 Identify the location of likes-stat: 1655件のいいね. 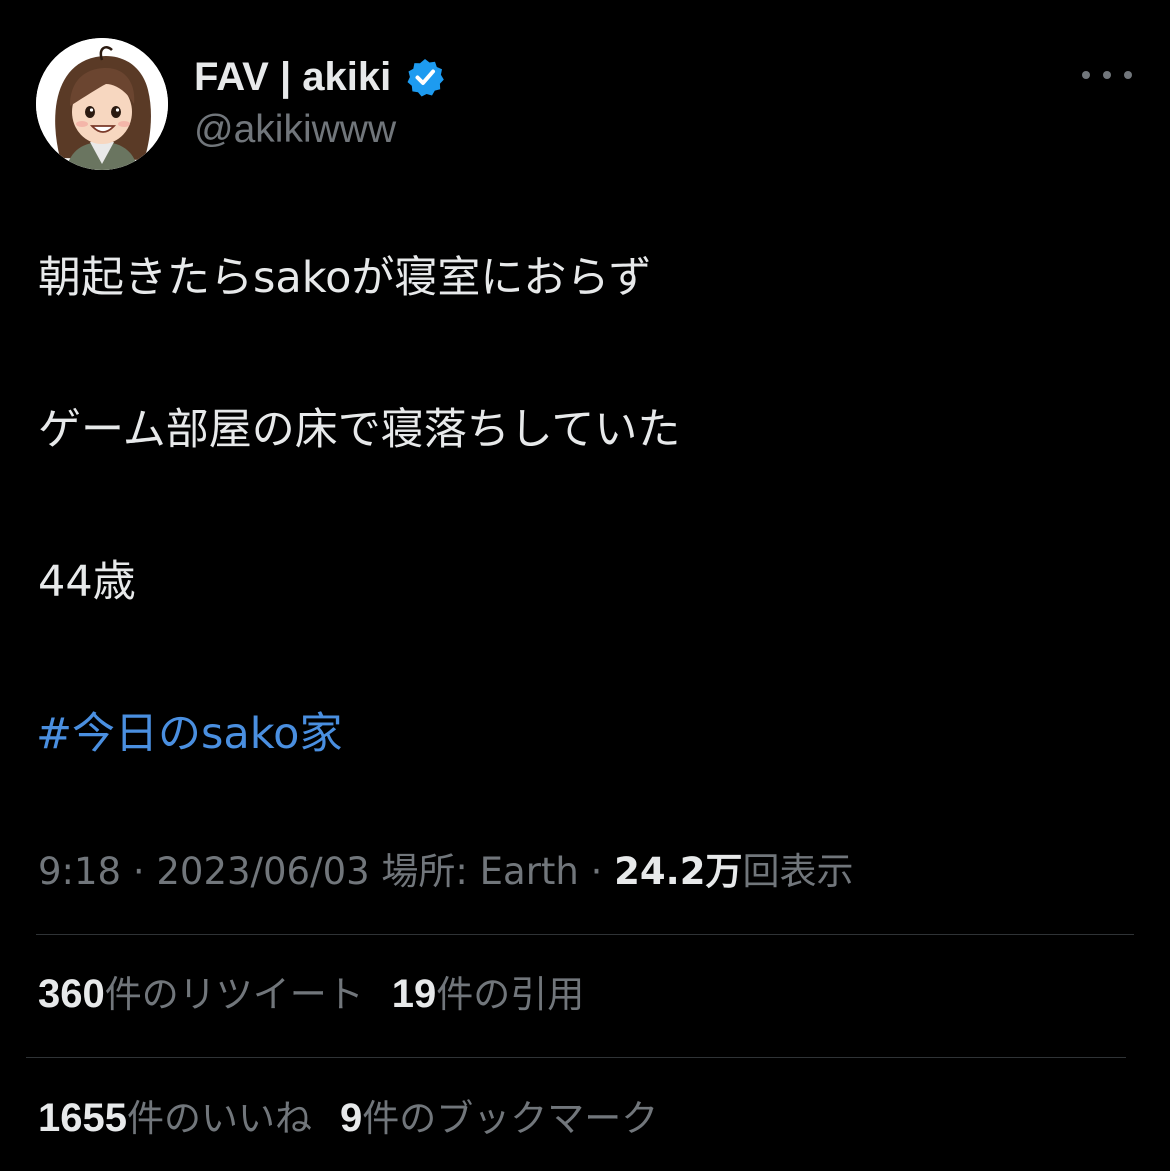
(175, 1118).